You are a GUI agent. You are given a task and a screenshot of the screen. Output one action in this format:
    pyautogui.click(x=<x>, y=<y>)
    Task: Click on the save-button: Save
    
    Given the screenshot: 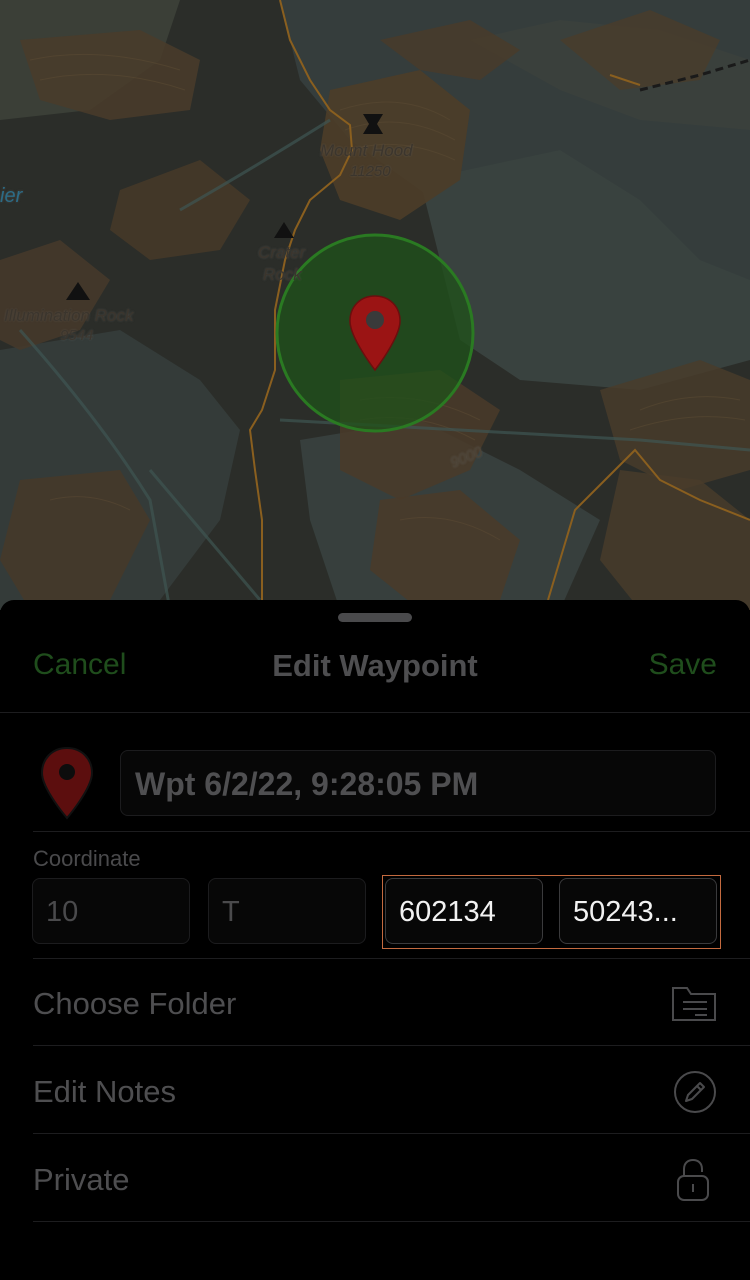 What is the action you would take?
    pyautogui.click(x=683, y=665)
    